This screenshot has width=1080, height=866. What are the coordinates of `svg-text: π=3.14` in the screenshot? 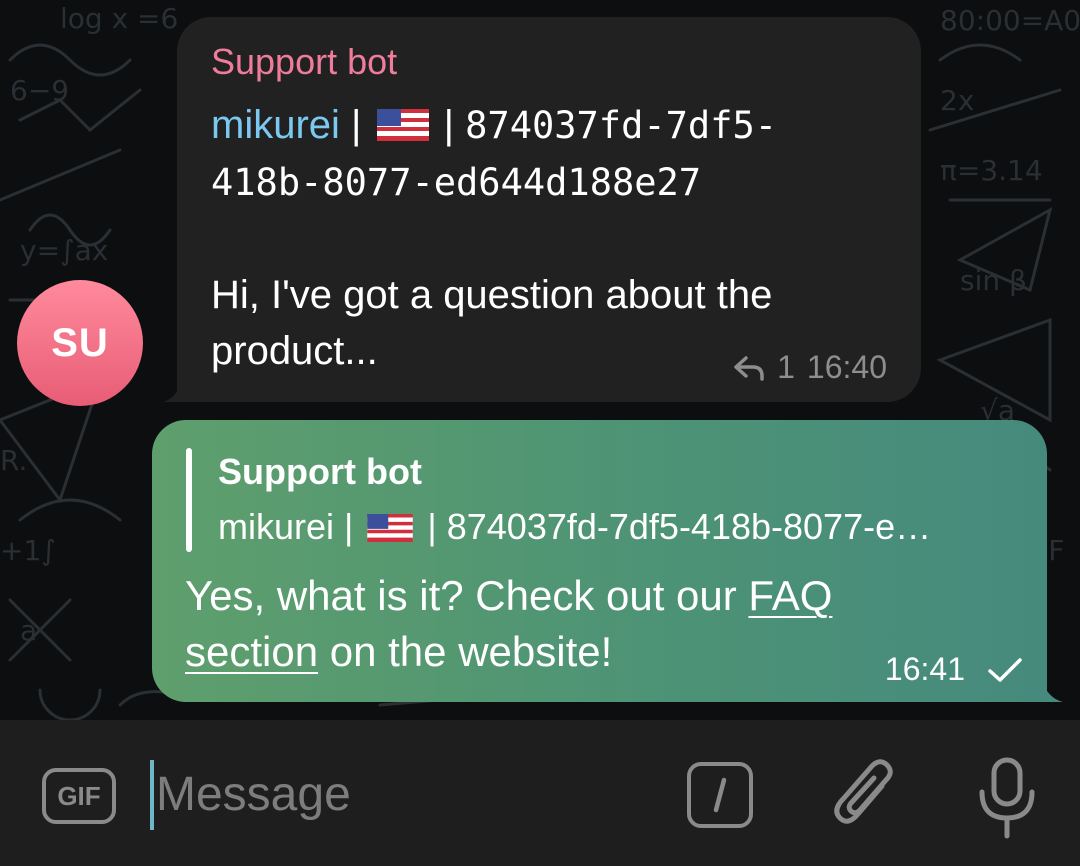 It's located at (991, 170).